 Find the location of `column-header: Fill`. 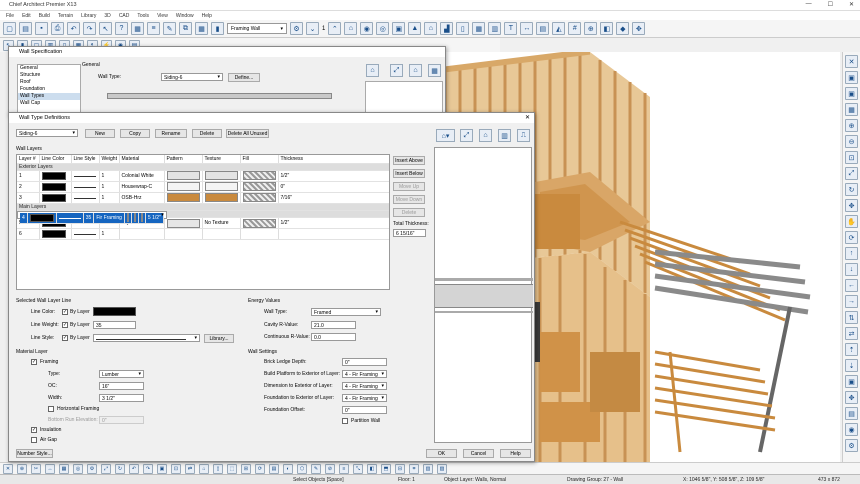

column-header: Fill is located at coordinates (259, 159).